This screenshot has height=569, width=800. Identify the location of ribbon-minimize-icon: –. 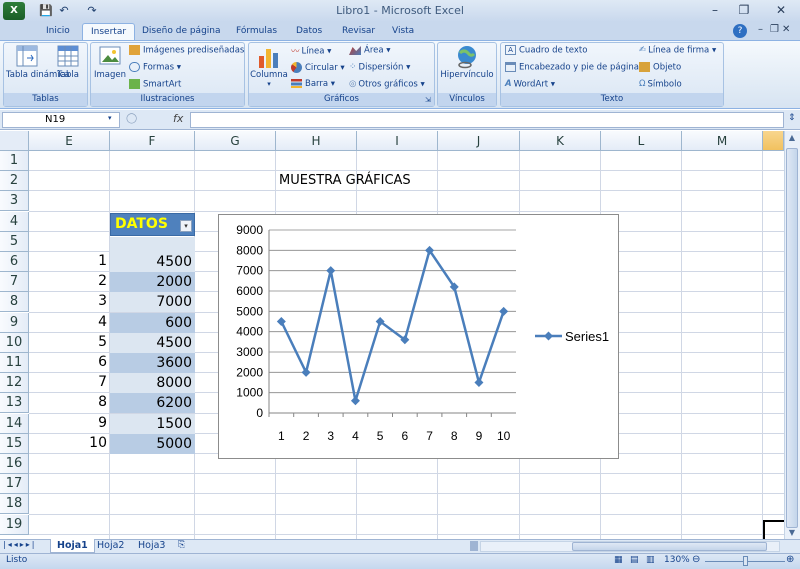
(760, 29).